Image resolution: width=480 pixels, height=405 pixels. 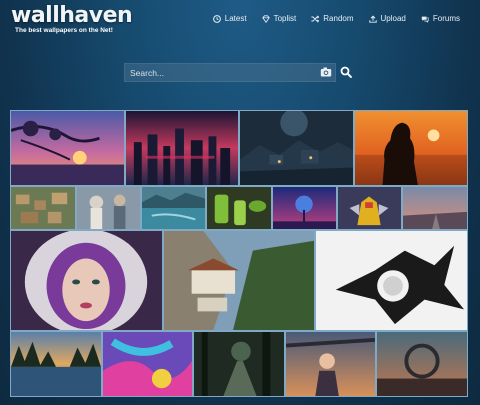 I want to click on main-nav: Latest Toplist Random Upload Forums, so click(x=336, y=18).